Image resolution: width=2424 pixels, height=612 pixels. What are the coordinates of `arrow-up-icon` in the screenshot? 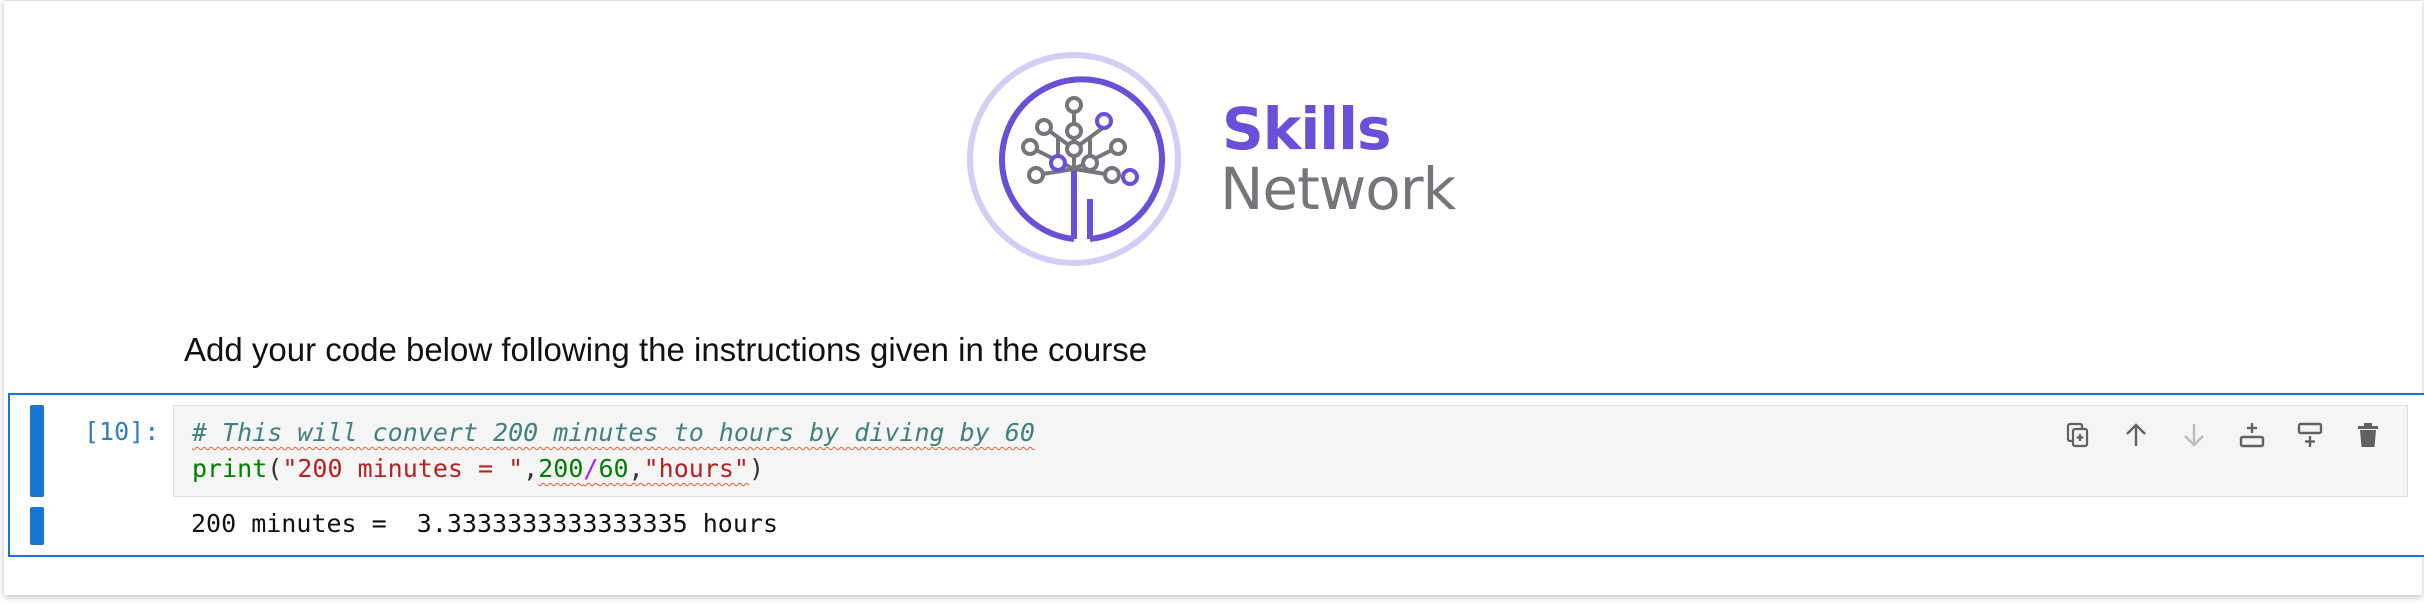 It's located at (2136, 434).